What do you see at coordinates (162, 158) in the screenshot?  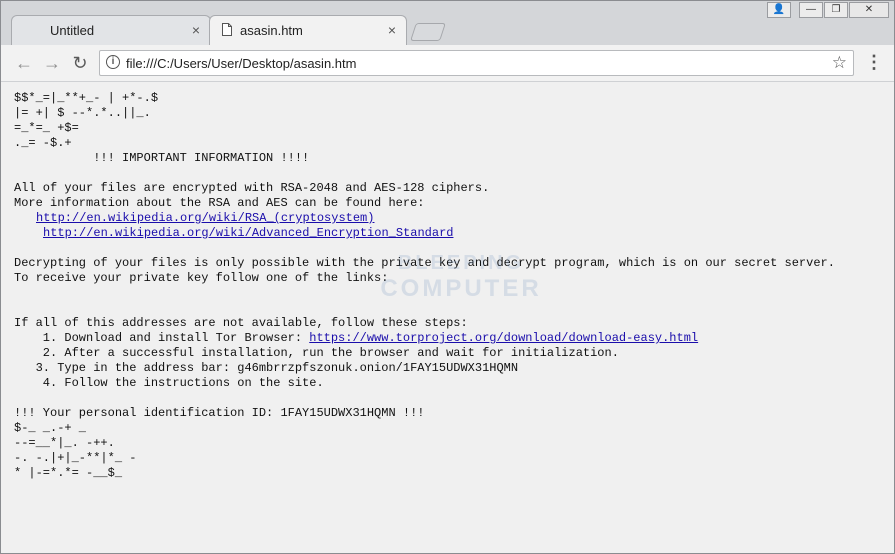 I see `important-heading: !!! IMPORTANT INFORMATION !!!!` at bounding box center [162, 158].